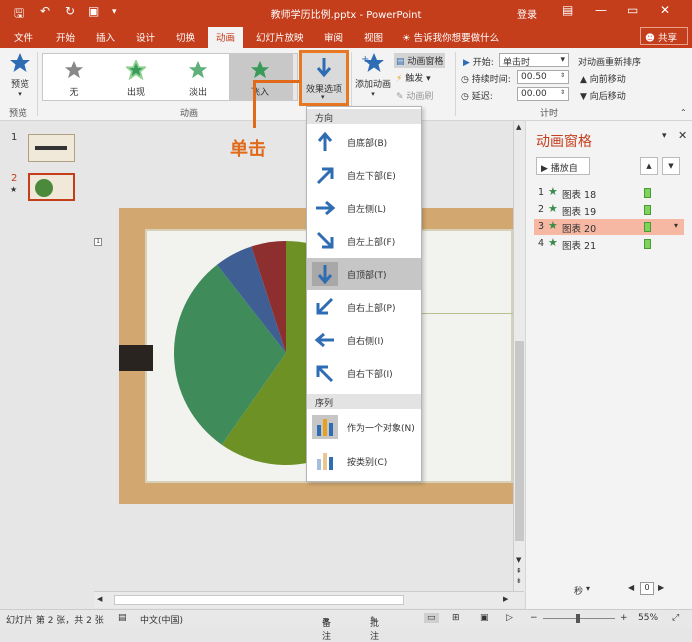 The image size is (692, 642). I want to click on tab-home: 开始, so click(65, 37).